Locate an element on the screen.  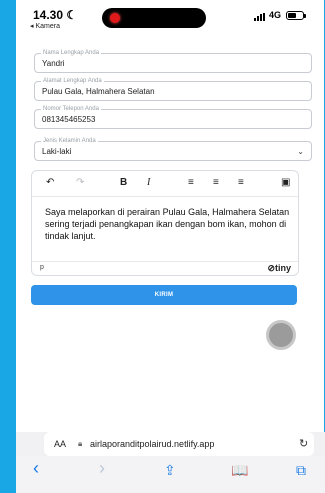
redo-icon: ↷ is located at coordinates (80, 182).